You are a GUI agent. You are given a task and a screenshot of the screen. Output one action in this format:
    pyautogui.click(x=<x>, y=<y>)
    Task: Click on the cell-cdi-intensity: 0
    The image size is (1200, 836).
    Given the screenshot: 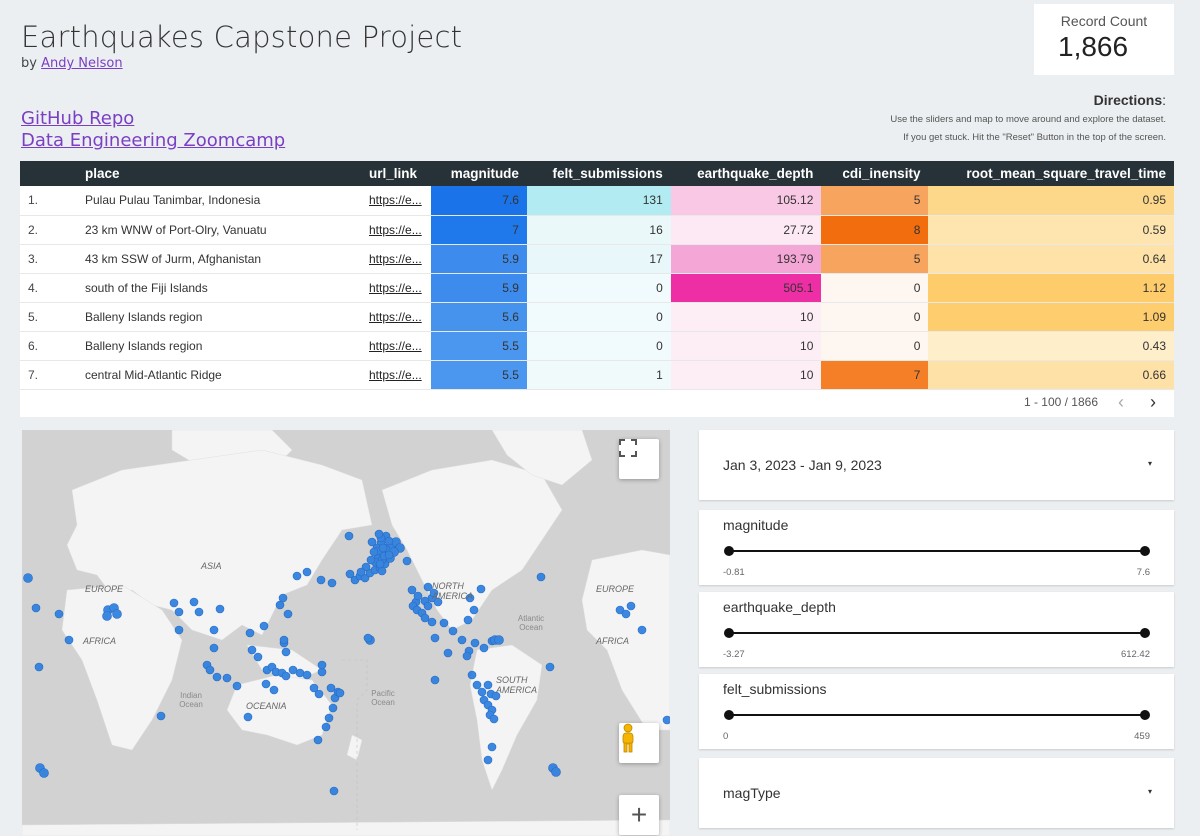 What is the action you would take?
    pyautogui.click(x=875, y=317)
    